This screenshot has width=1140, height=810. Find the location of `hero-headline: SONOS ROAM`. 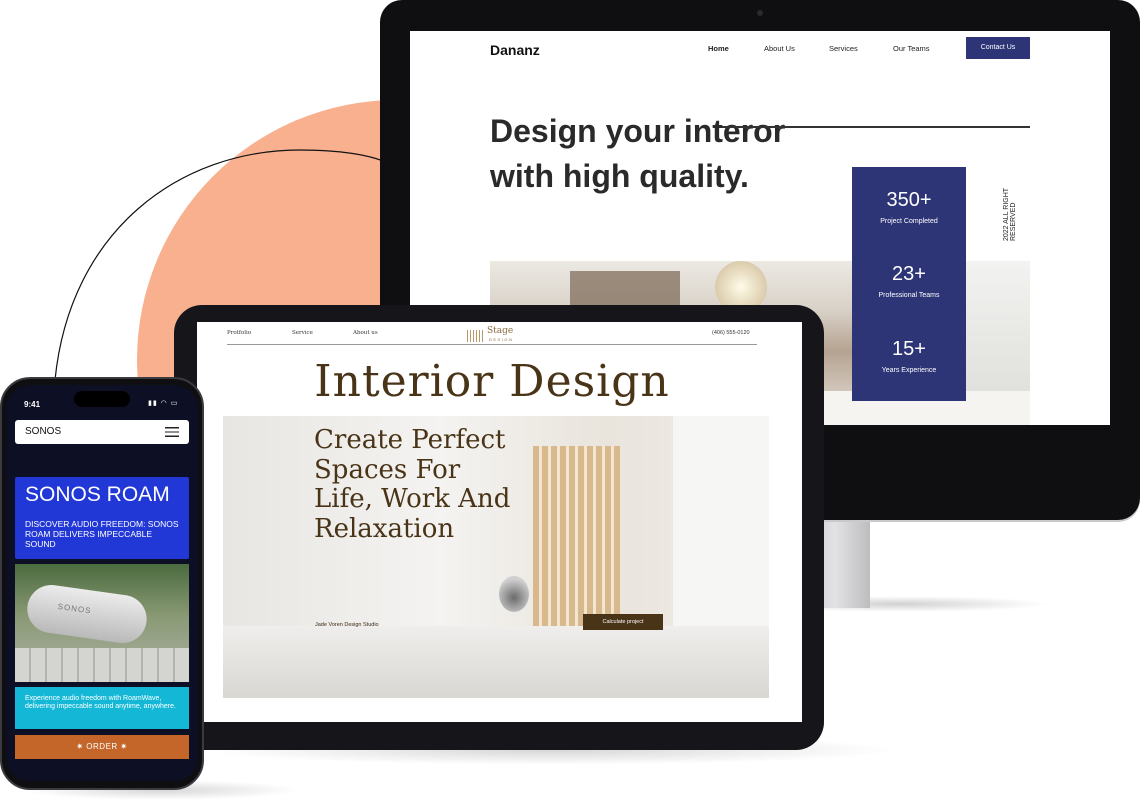

hero-headline: SONOS ROAM is located at coordinates (97, 494).